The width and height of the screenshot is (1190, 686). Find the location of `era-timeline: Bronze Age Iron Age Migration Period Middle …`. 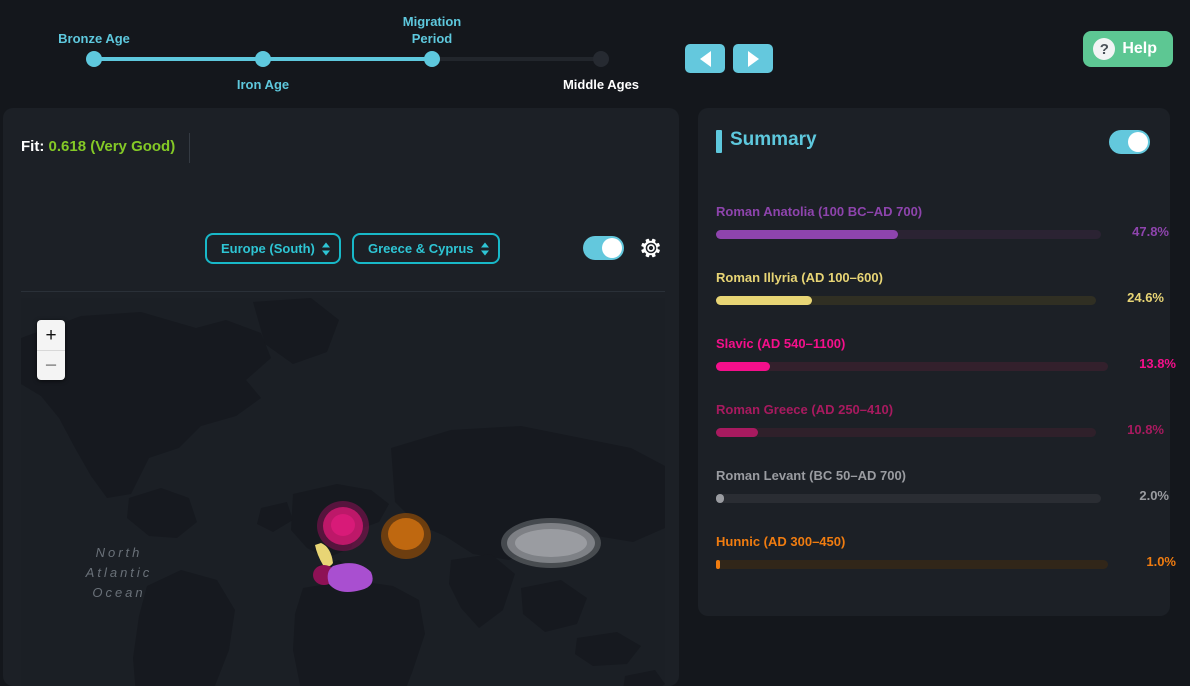

era-timeline: Bronze Age Iron Age Migration Period Middle … is located at coordinates (335, 50).